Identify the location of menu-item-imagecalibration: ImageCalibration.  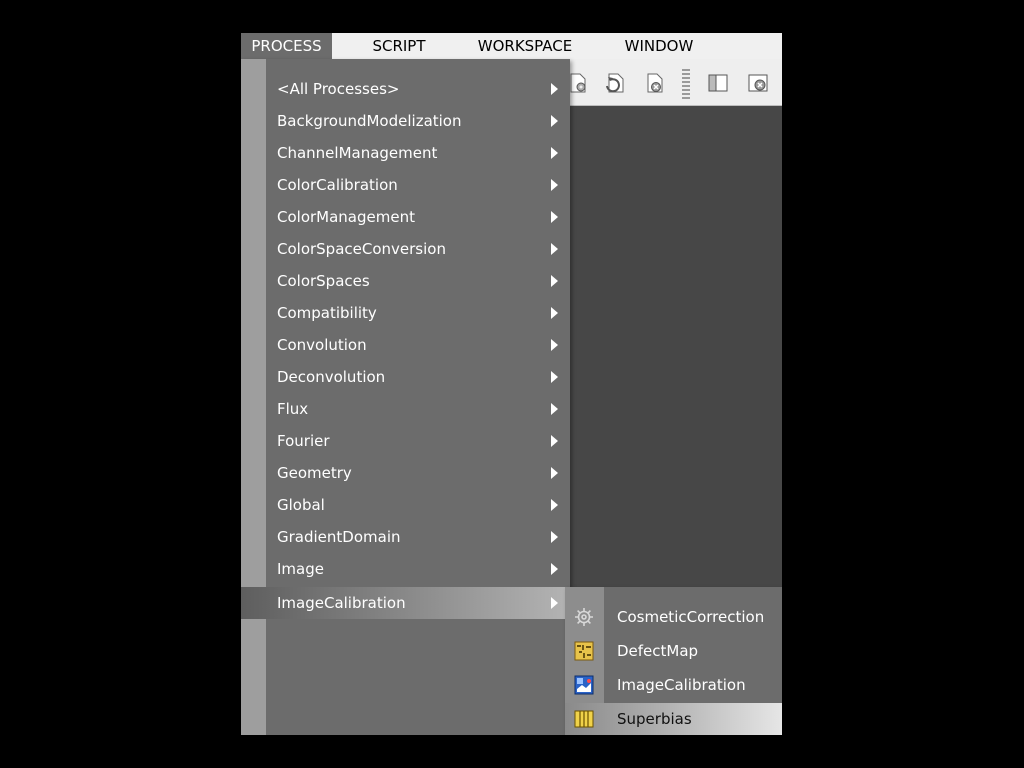
(405, 603).